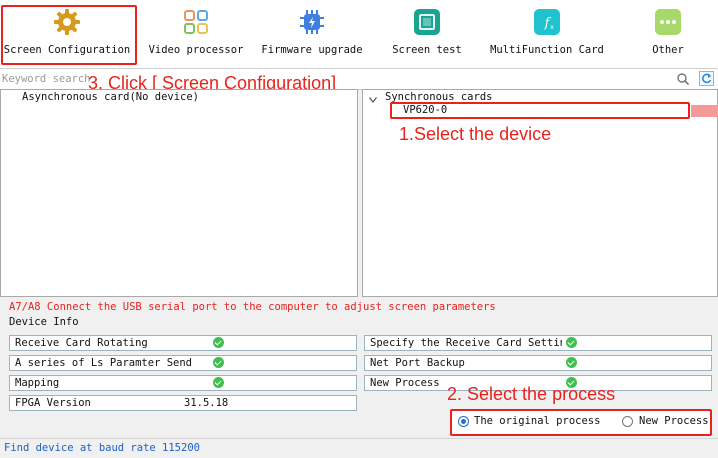 The width and height of the screenshot is (718, 458). I want to click on more-icon, so click(668, 22).